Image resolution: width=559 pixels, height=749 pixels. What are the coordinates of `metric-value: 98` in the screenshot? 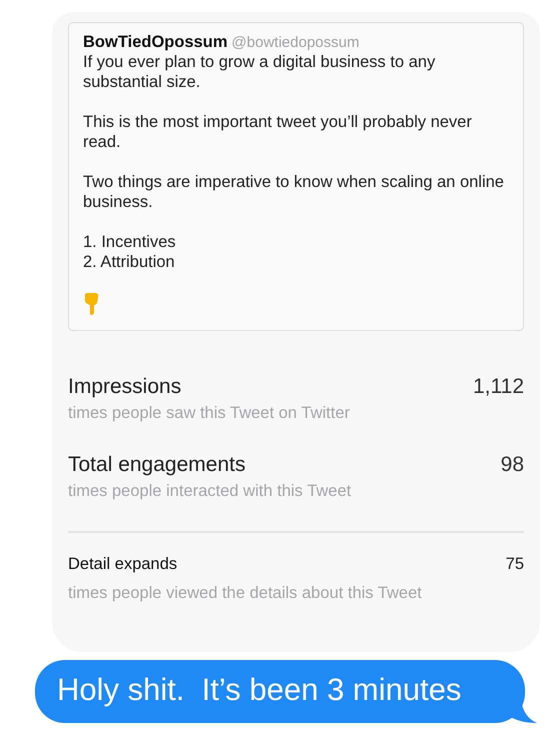 It's located at (512, 465).